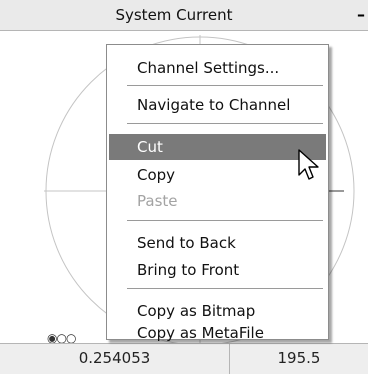 The height and width of the screenshot is (374, 368). I want to click on menu-item-copy: Copy, so click(217, 175).